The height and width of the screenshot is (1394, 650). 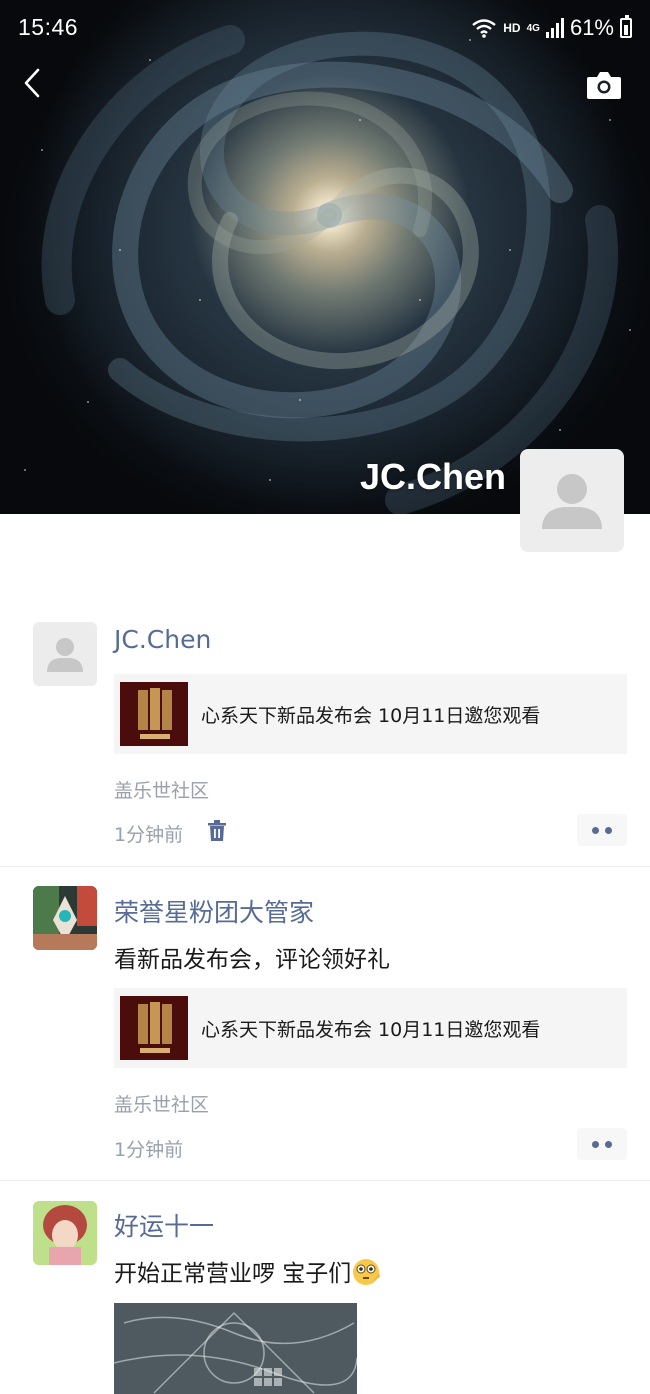 What do you see at coordinates (162, 639) in the screenshot?
I see `post-author-name: JC.Chen` at bounding box center [162, 639].